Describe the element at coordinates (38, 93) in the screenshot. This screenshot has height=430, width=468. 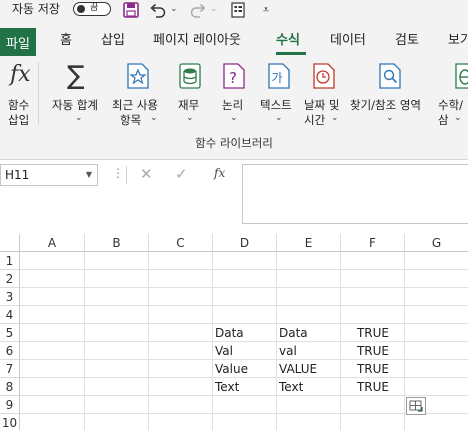
I see `ribbon-separator` at that location.